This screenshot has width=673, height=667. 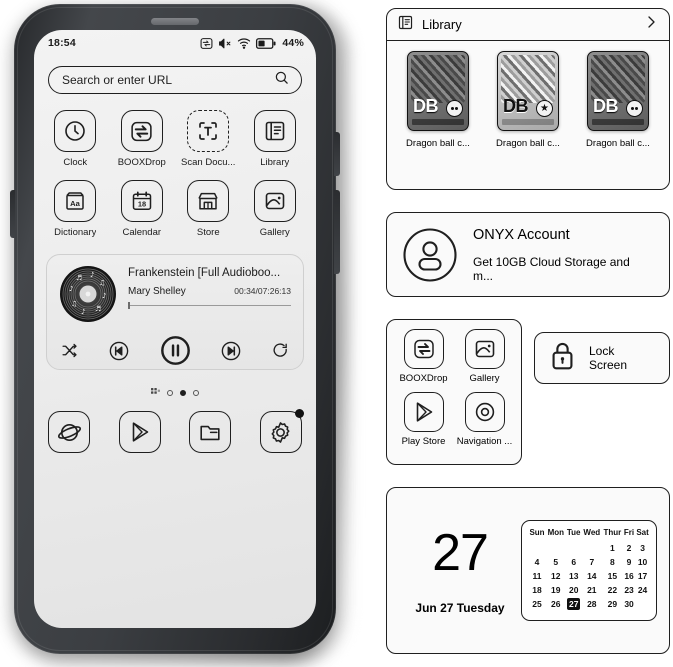 What do you see at coordinates (337, 232) in the screenshot?
I see `volume-button` at bounding box center [337, 232].